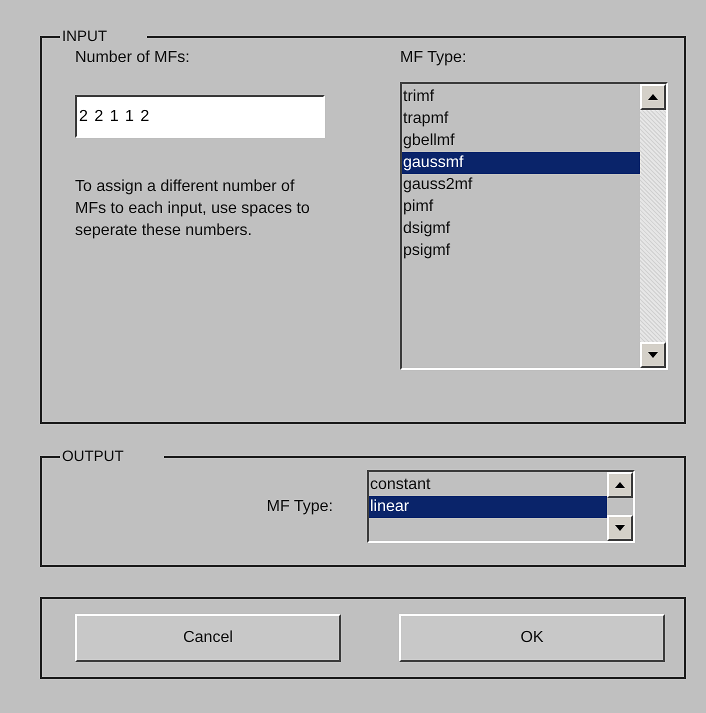 This screenshot has height=713, width=706. Describe the element at coordinates (521, 141) in the screenshot. I see `list-item: gbellmf` at that location.